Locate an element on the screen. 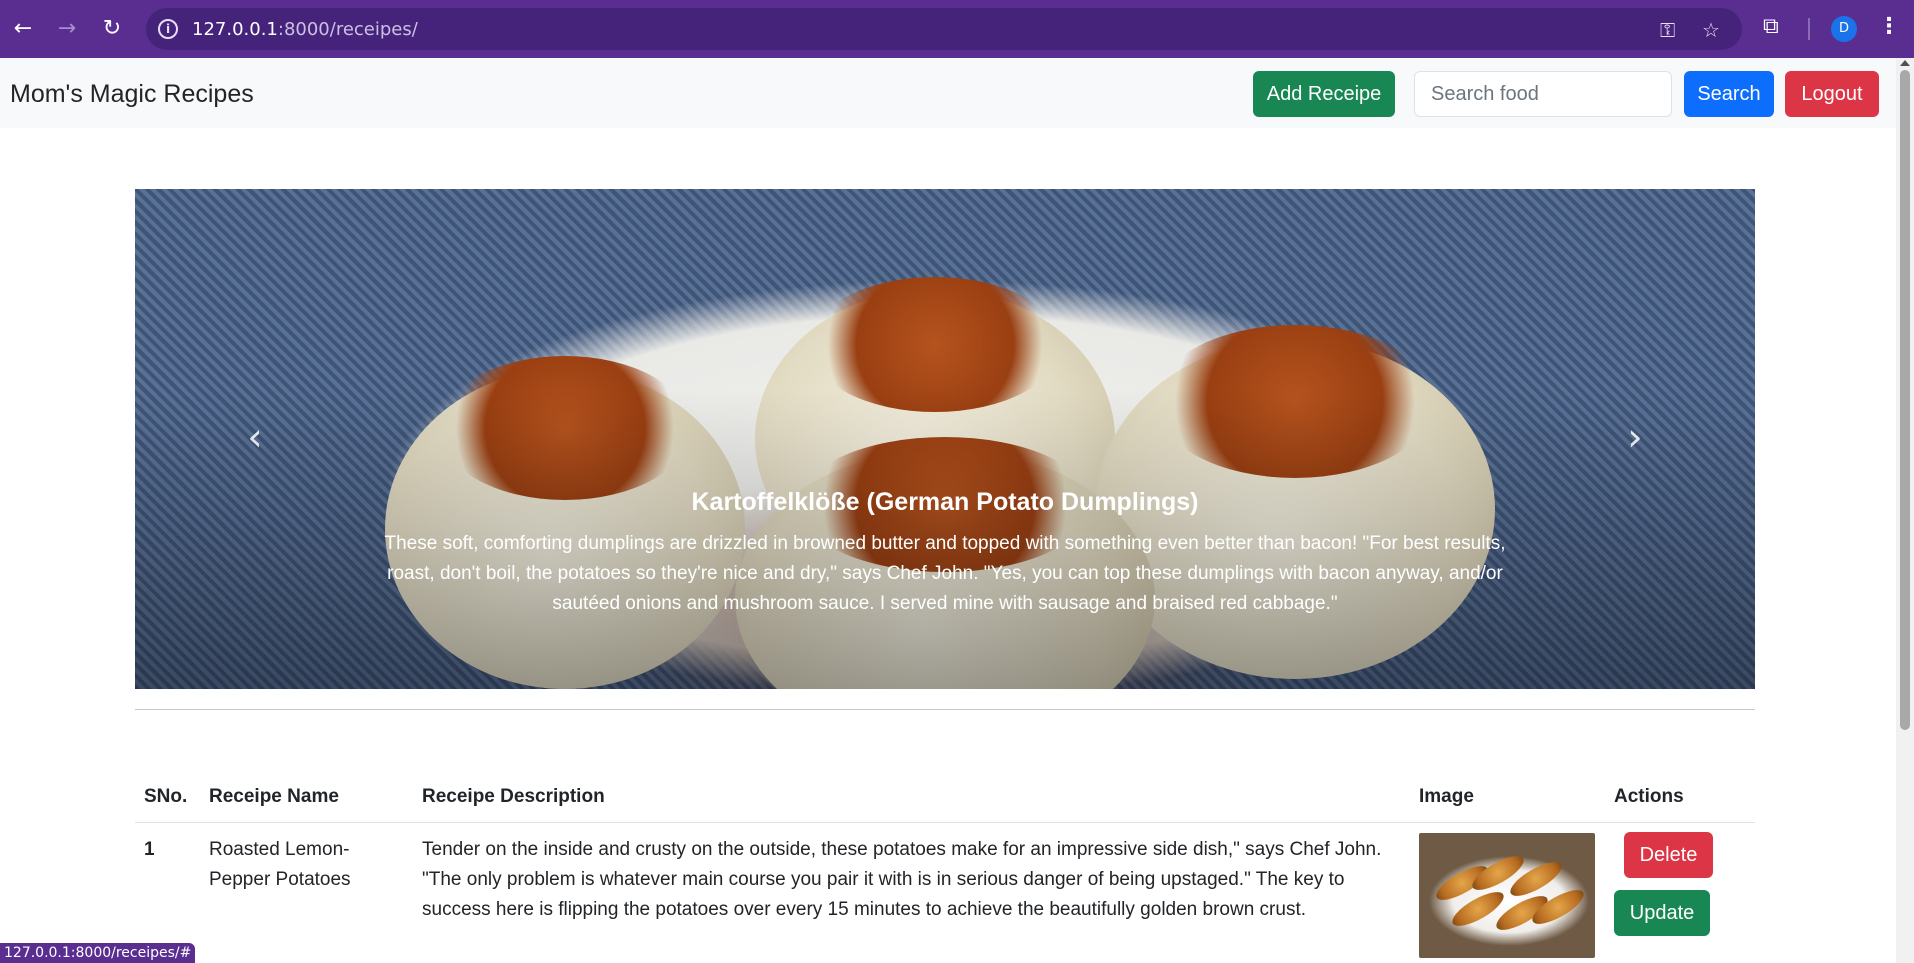  back-arrow-icon: ← is located at coordinates (23, 29).